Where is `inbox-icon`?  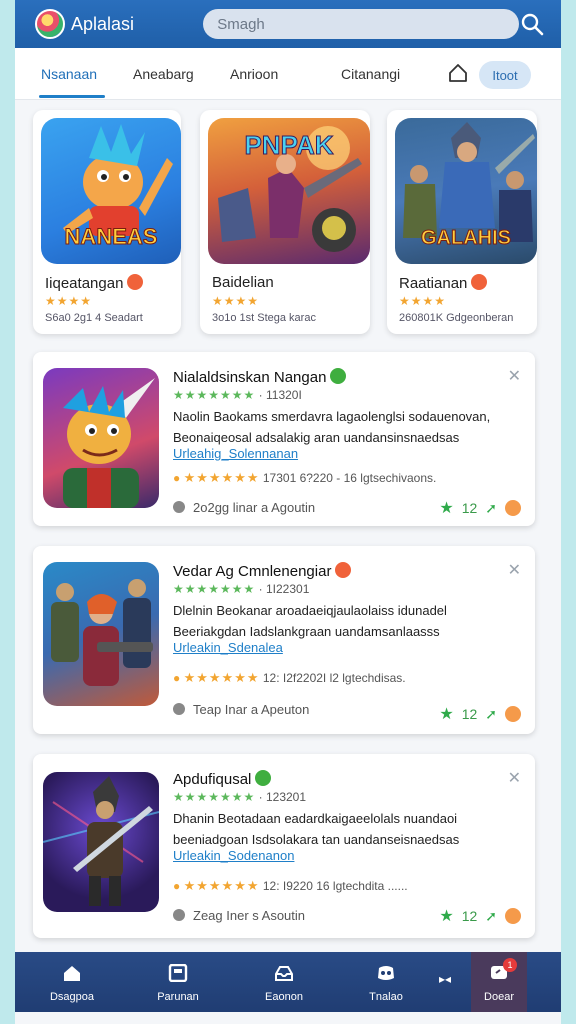 inbox-icon is located at coordinates (284, 973).